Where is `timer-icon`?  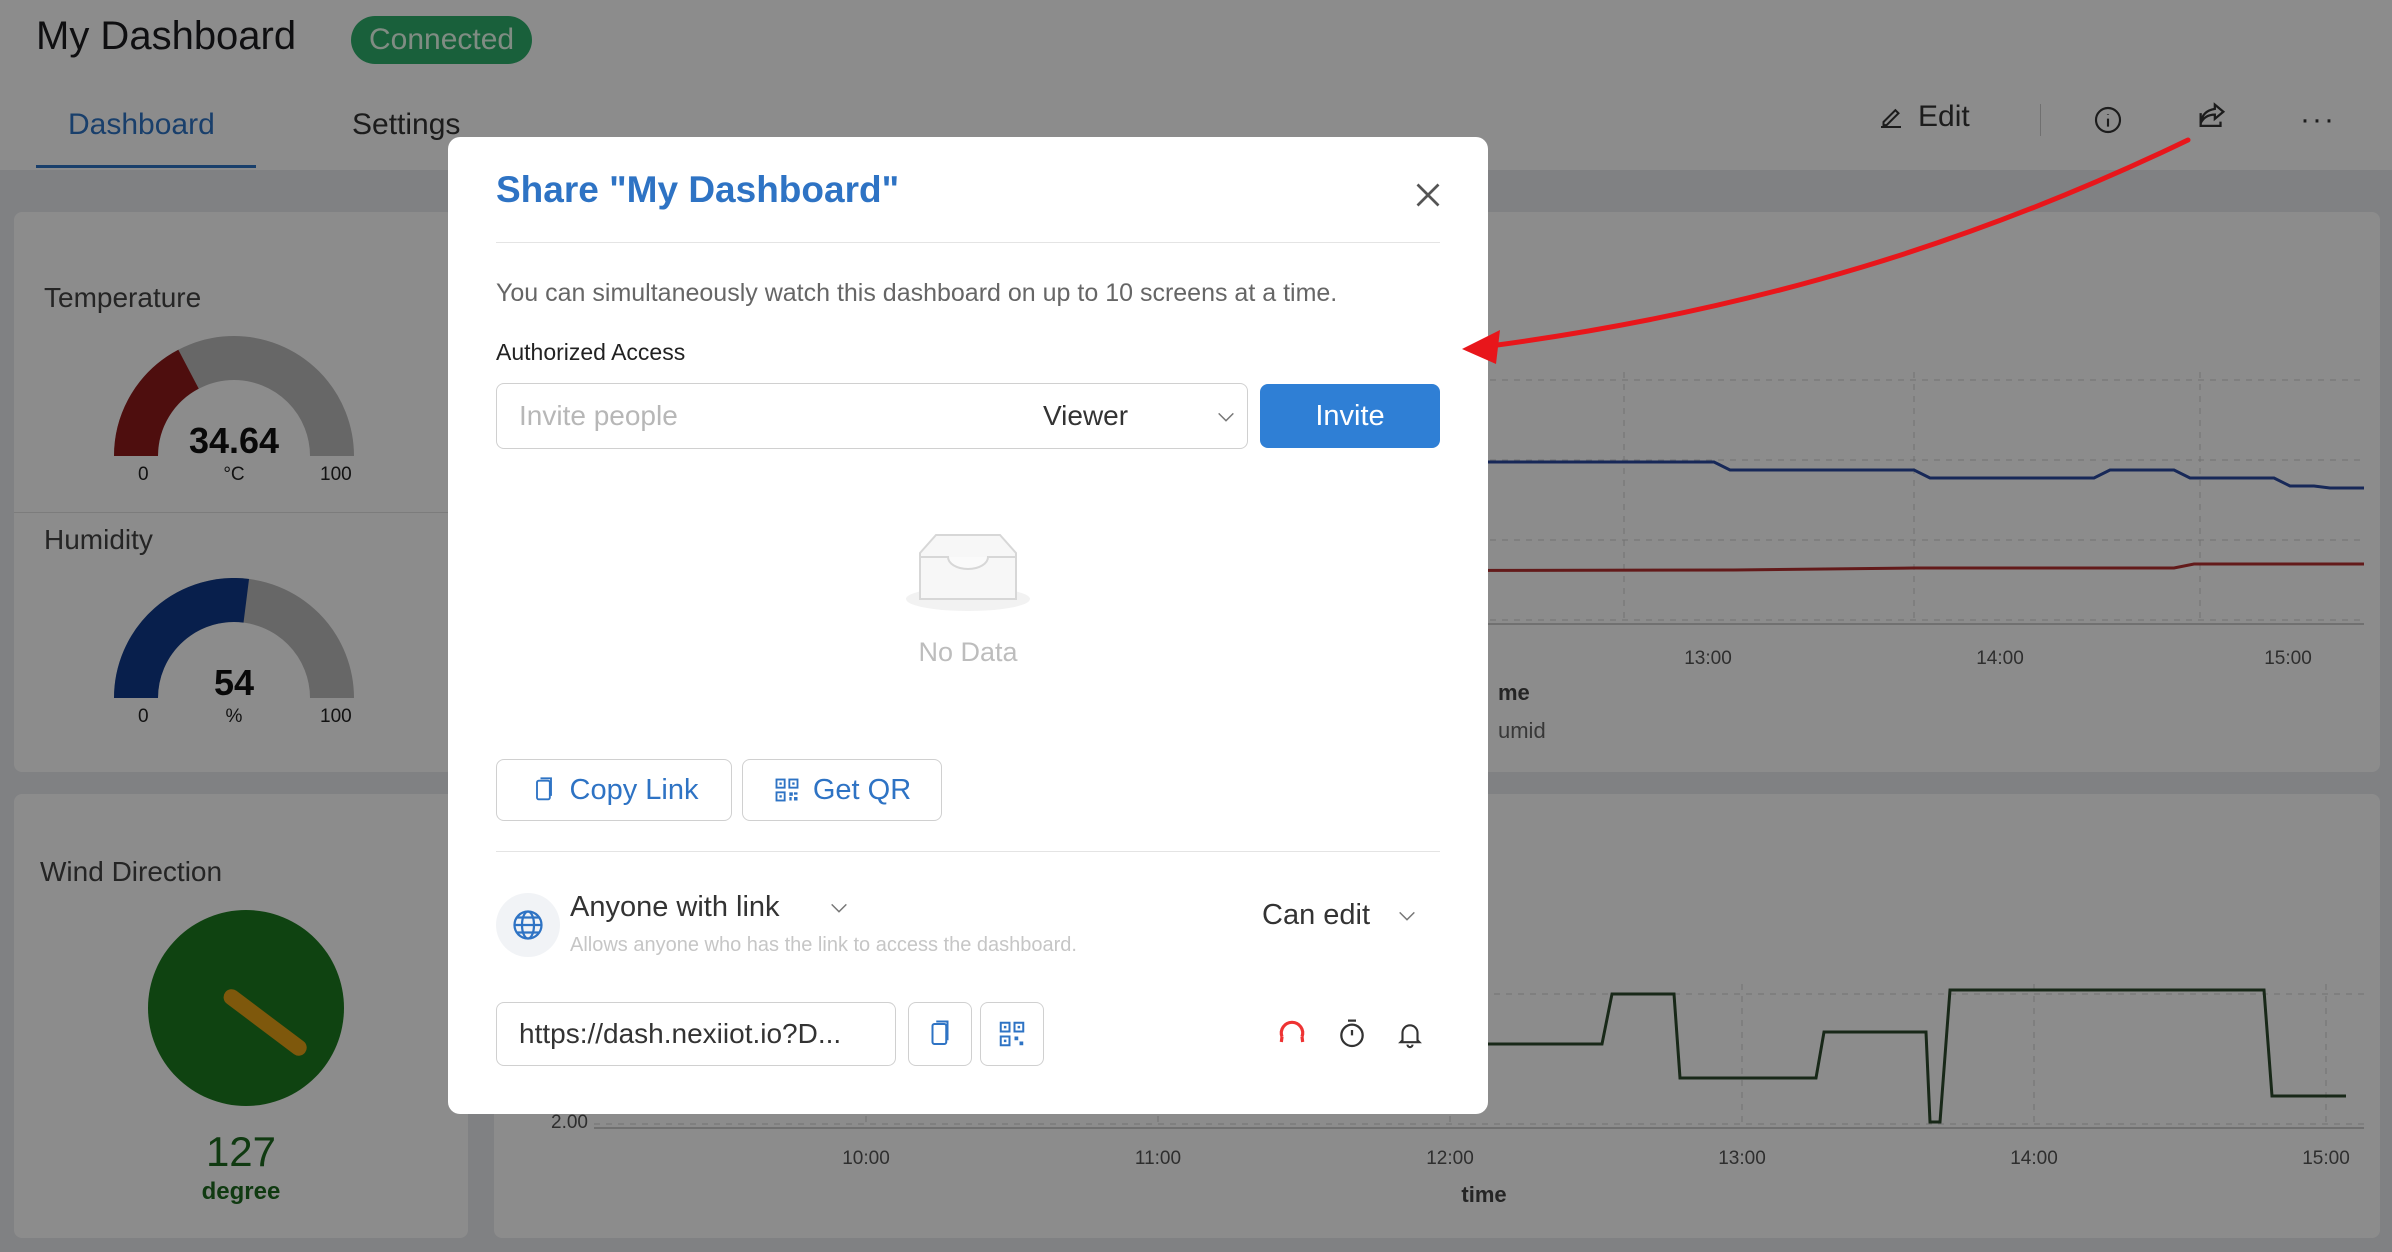 timer-icon is located at coordinates (1352, 1034).